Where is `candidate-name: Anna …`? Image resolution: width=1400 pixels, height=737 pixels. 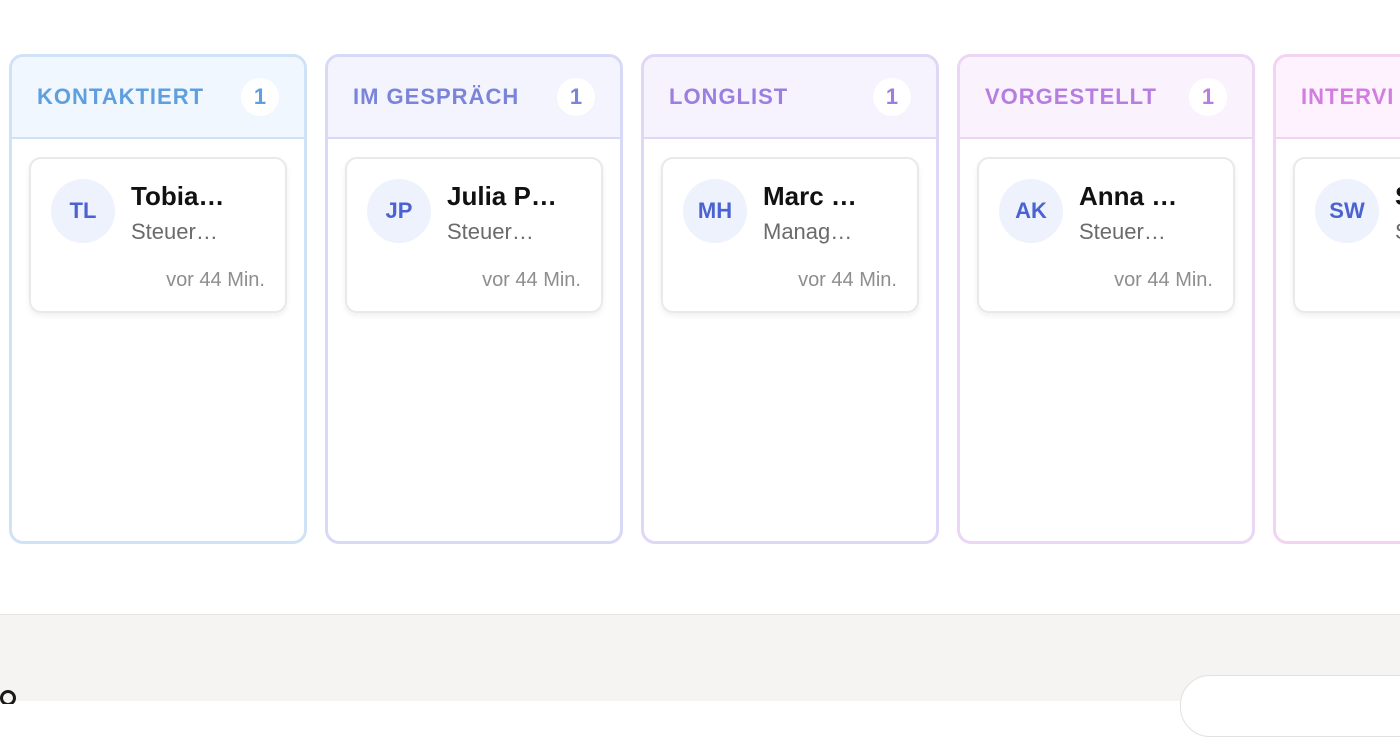 candidate-name: Anna … is located at coordinates (1128, 196).